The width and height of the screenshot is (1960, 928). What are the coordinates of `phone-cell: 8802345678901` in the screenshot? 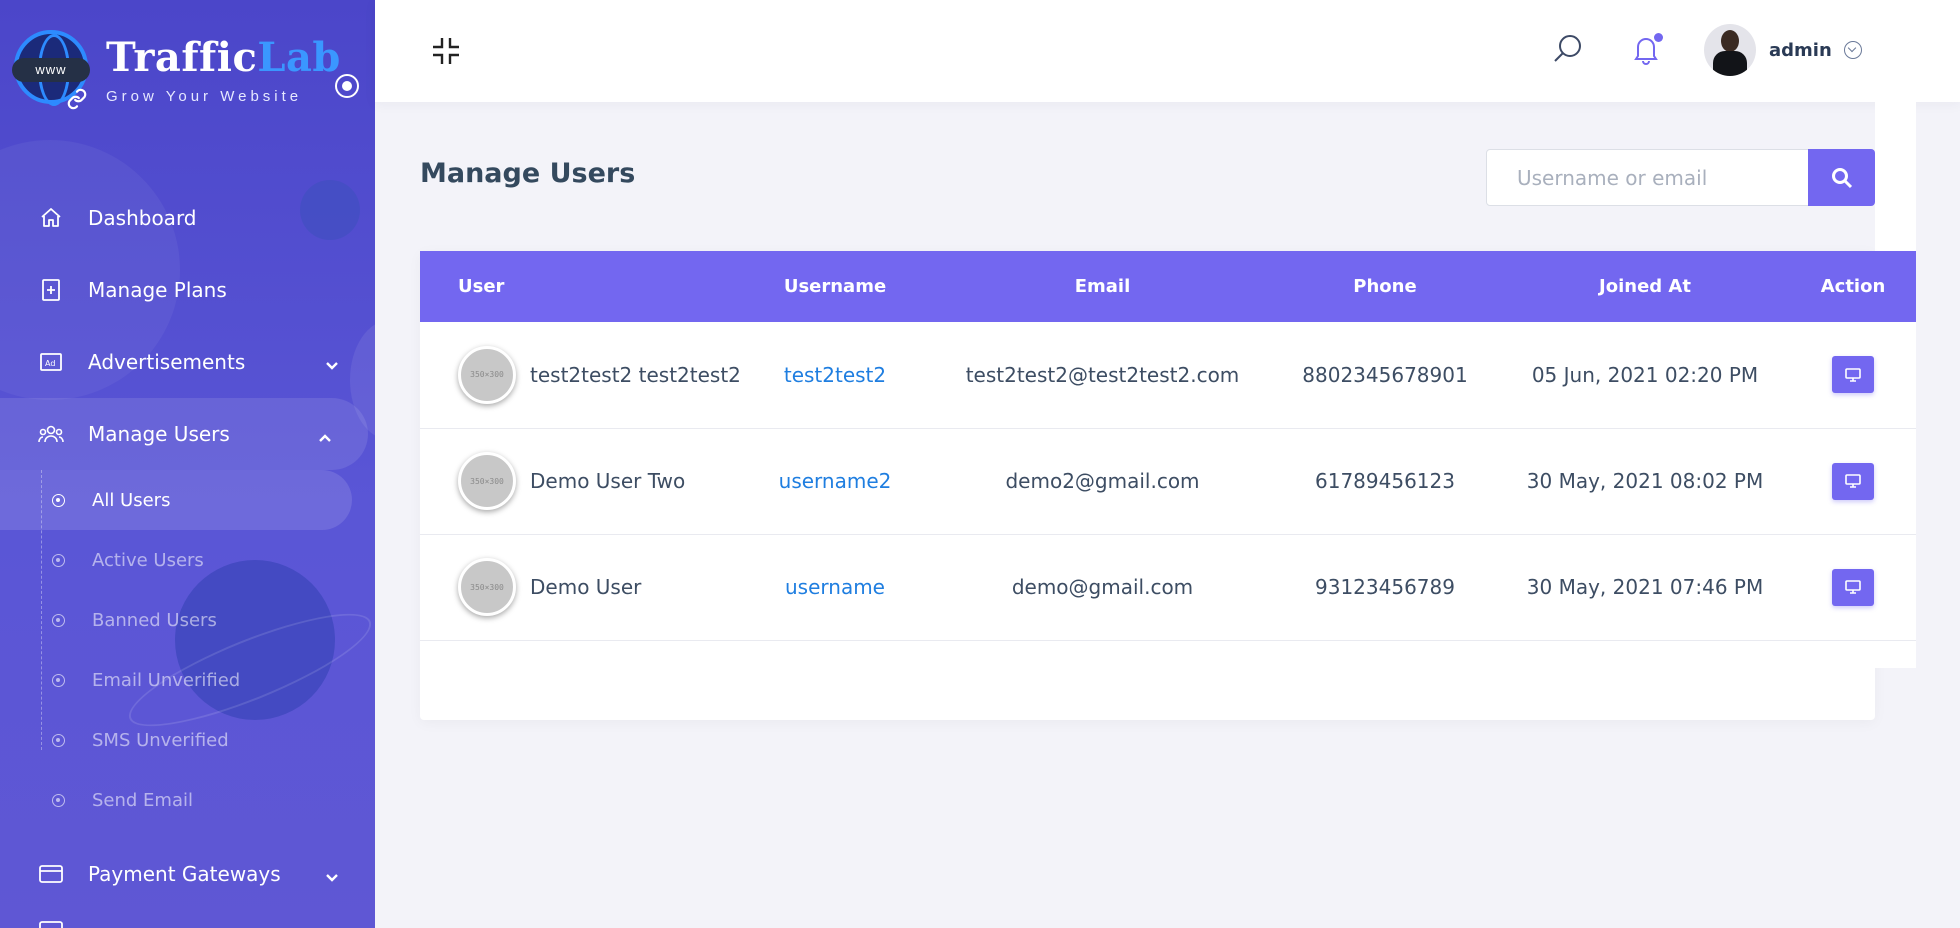 It's located at (1385, 374).